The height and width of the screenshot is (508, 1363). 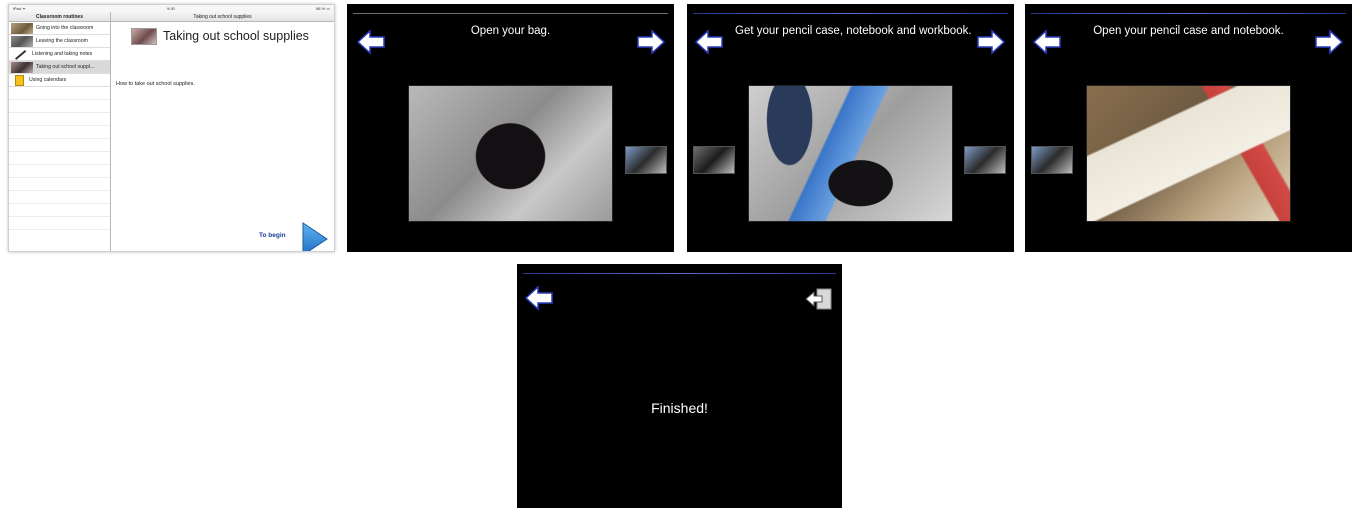 I want to click on routine-label: Leaving the classroom, so click(x=62, y=41).